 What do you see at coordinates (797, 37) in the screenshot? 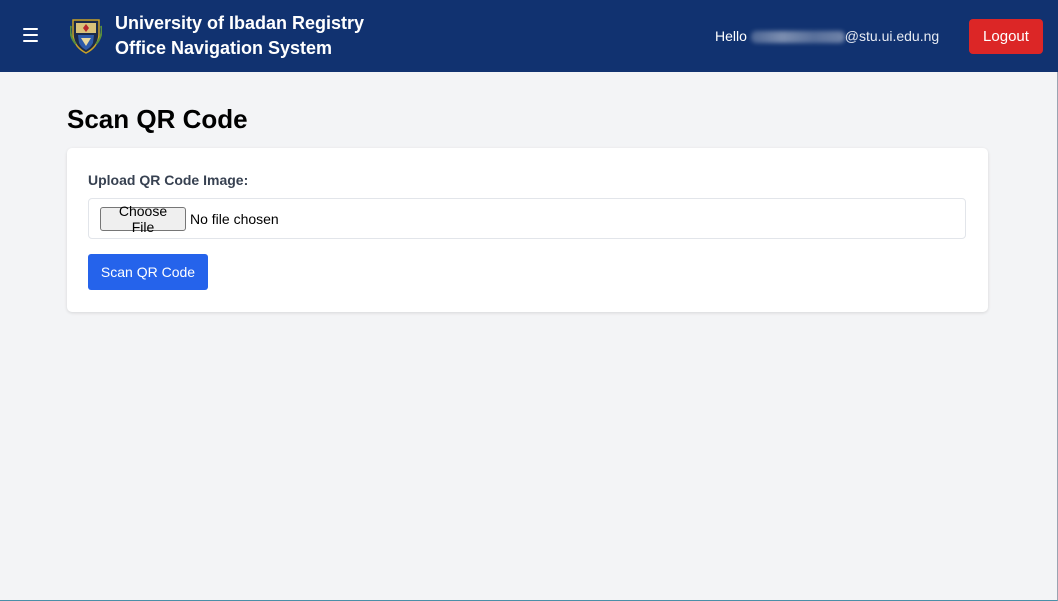
I see `redacted-email-username` at bounding box center [797, 37].